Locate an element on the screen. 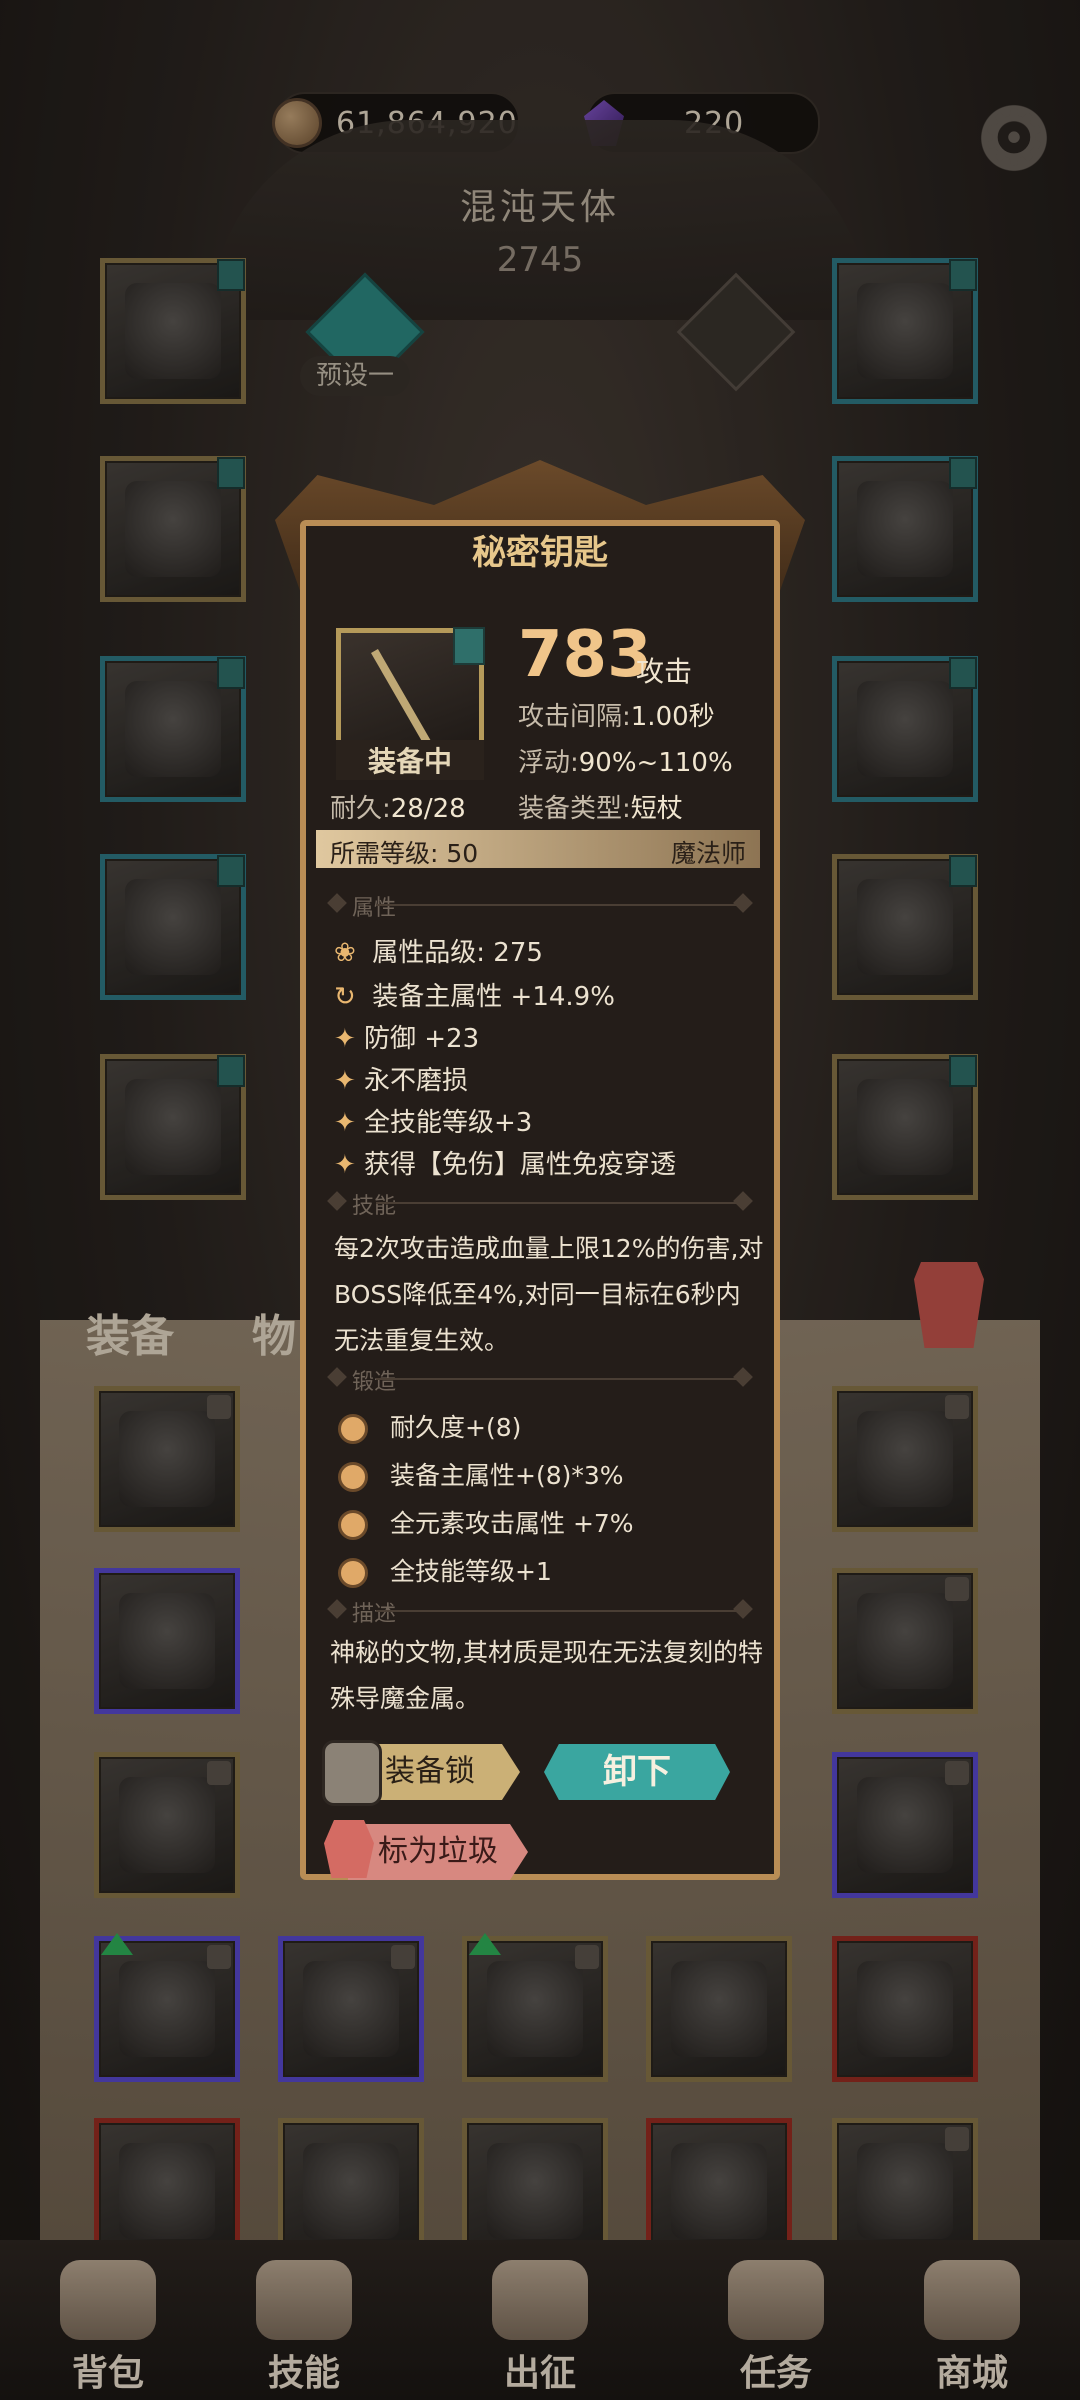  attribute-unbreakable: ✦ 永不磨损 is located at coordinates (401, 1081).